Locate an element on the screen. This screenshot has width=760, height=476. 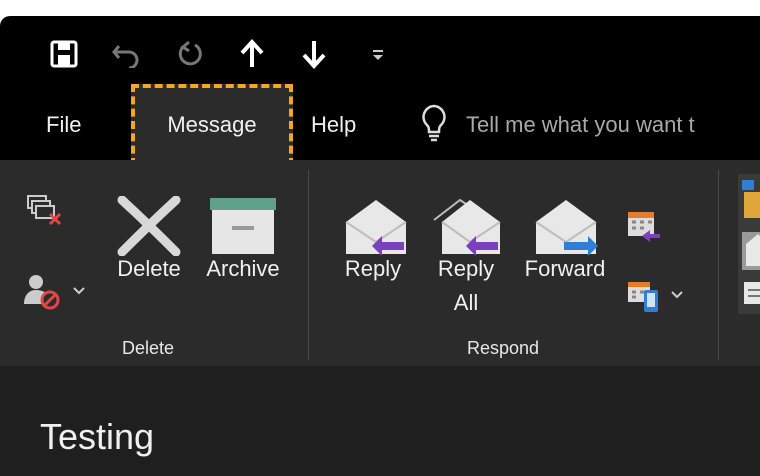
arrow-down-icon is located at coordinates (314, 54).